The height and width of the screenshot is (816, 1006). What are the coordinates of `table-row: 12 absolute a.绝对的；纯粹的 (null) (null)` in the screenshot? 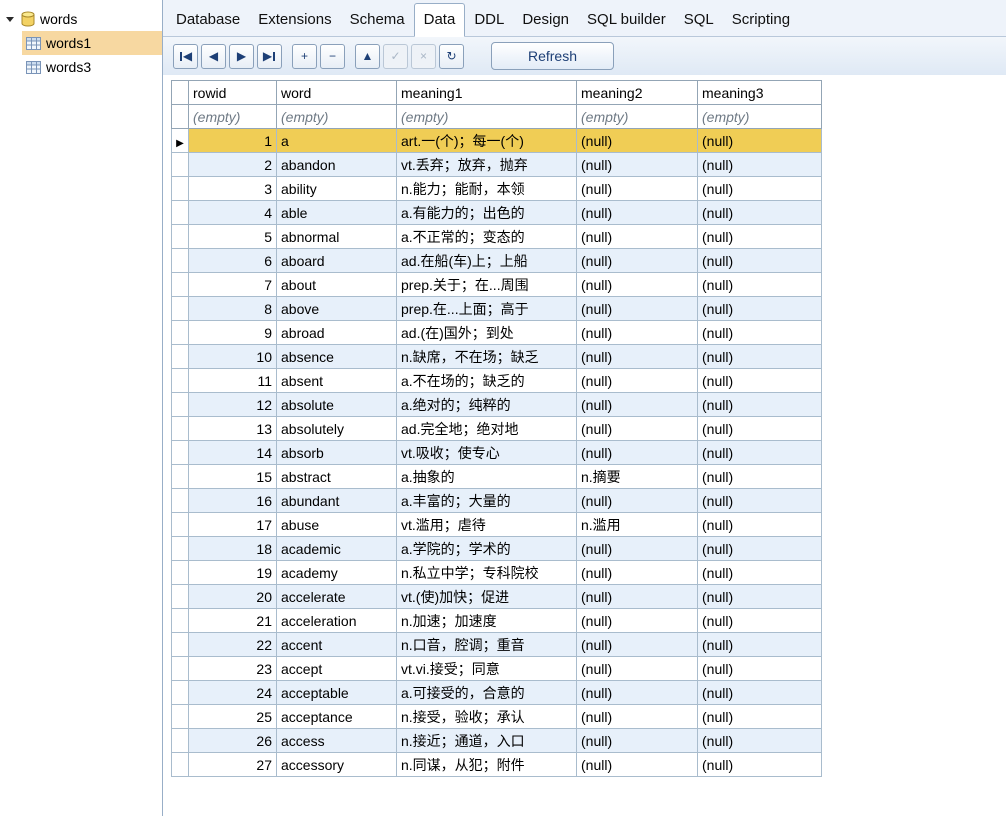 It's located at (496, 404).